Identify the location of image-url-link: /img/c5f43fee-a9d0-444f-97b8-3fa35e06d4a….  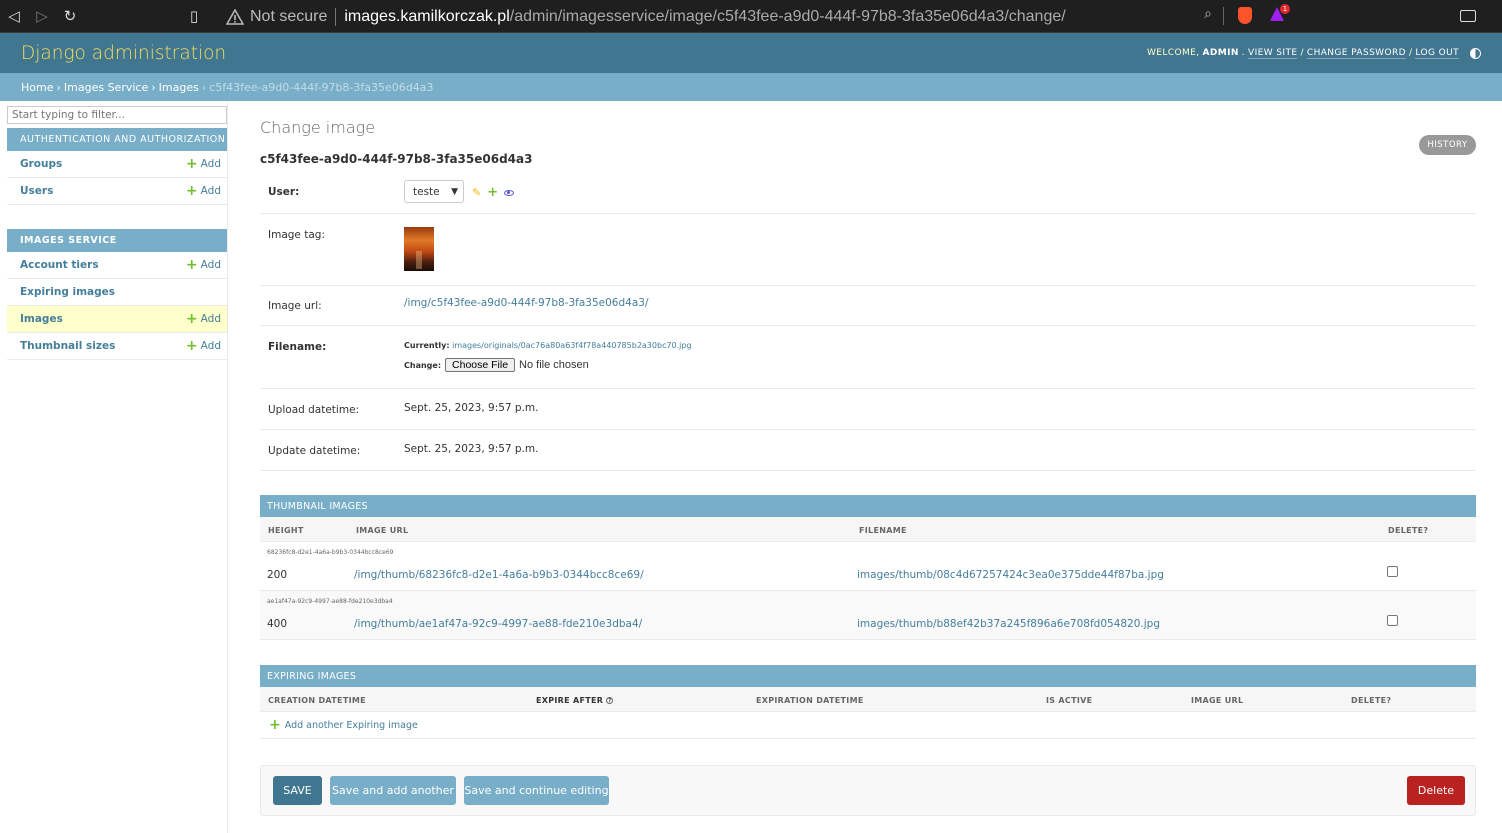
(526, 303).